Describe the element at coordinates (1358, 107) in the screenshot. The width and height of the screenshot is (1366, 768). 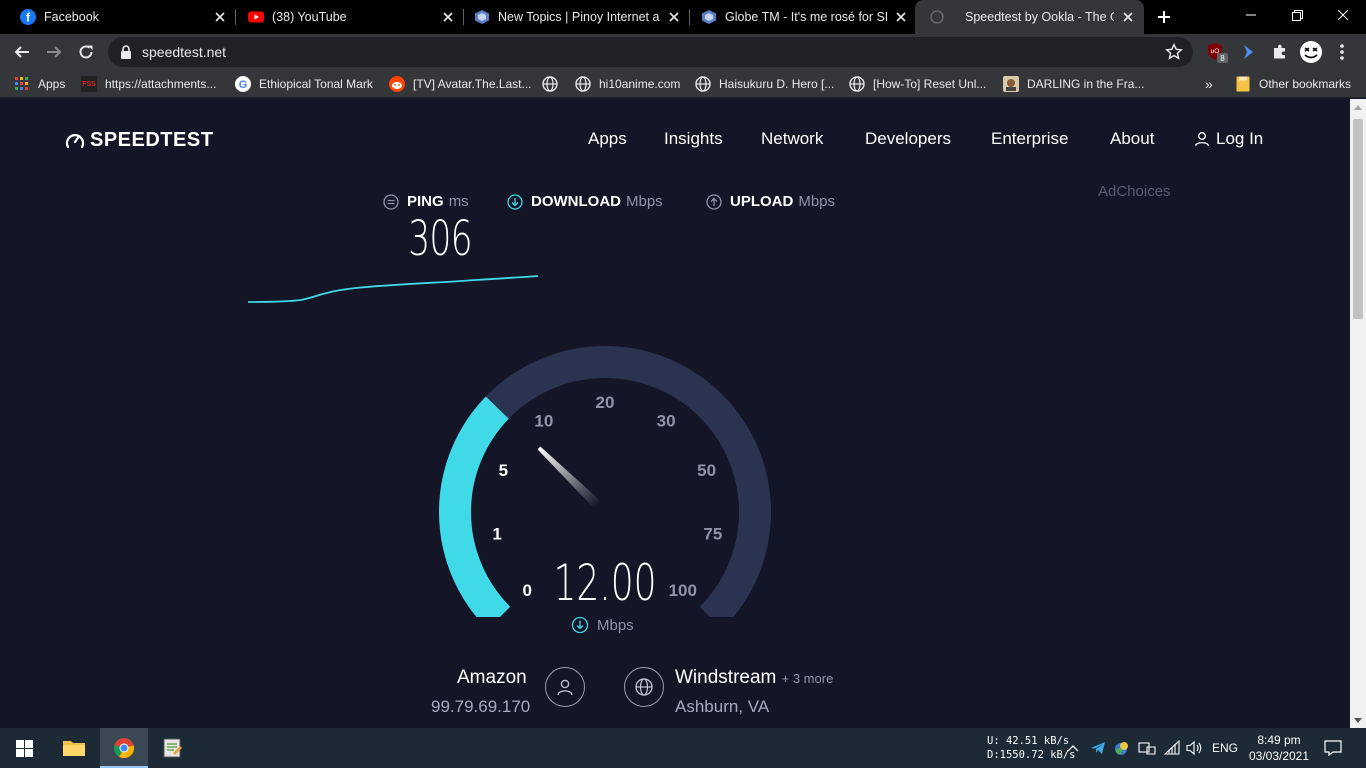
I see `scroll-up-arrow-icon` at that location.